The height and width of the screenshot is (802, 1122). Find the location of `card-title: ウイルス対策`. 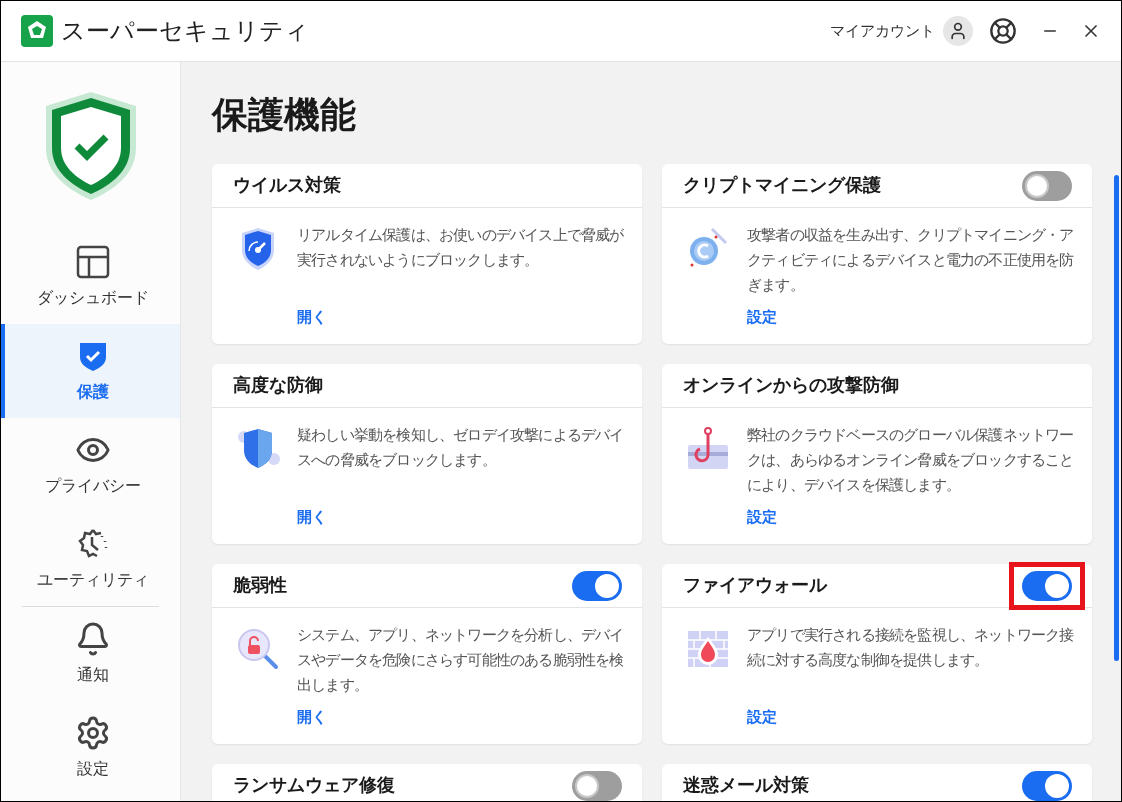

card-title: ウイルス対策 is located at coordinates (287, 185).